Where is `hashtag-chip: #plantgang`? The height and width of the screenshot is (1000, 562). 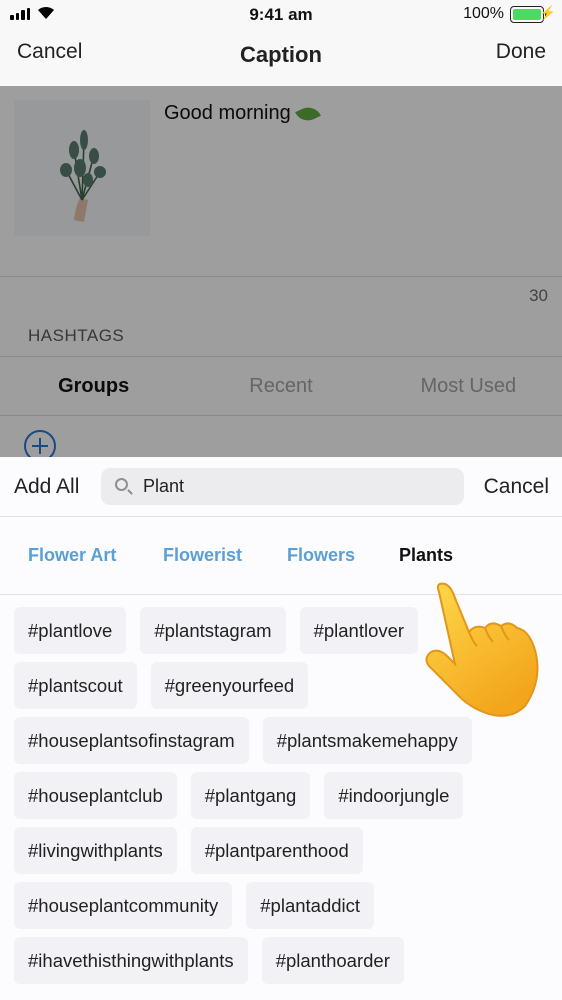 hashtag-chip: #plantgang is located at coordinates (250, 795).